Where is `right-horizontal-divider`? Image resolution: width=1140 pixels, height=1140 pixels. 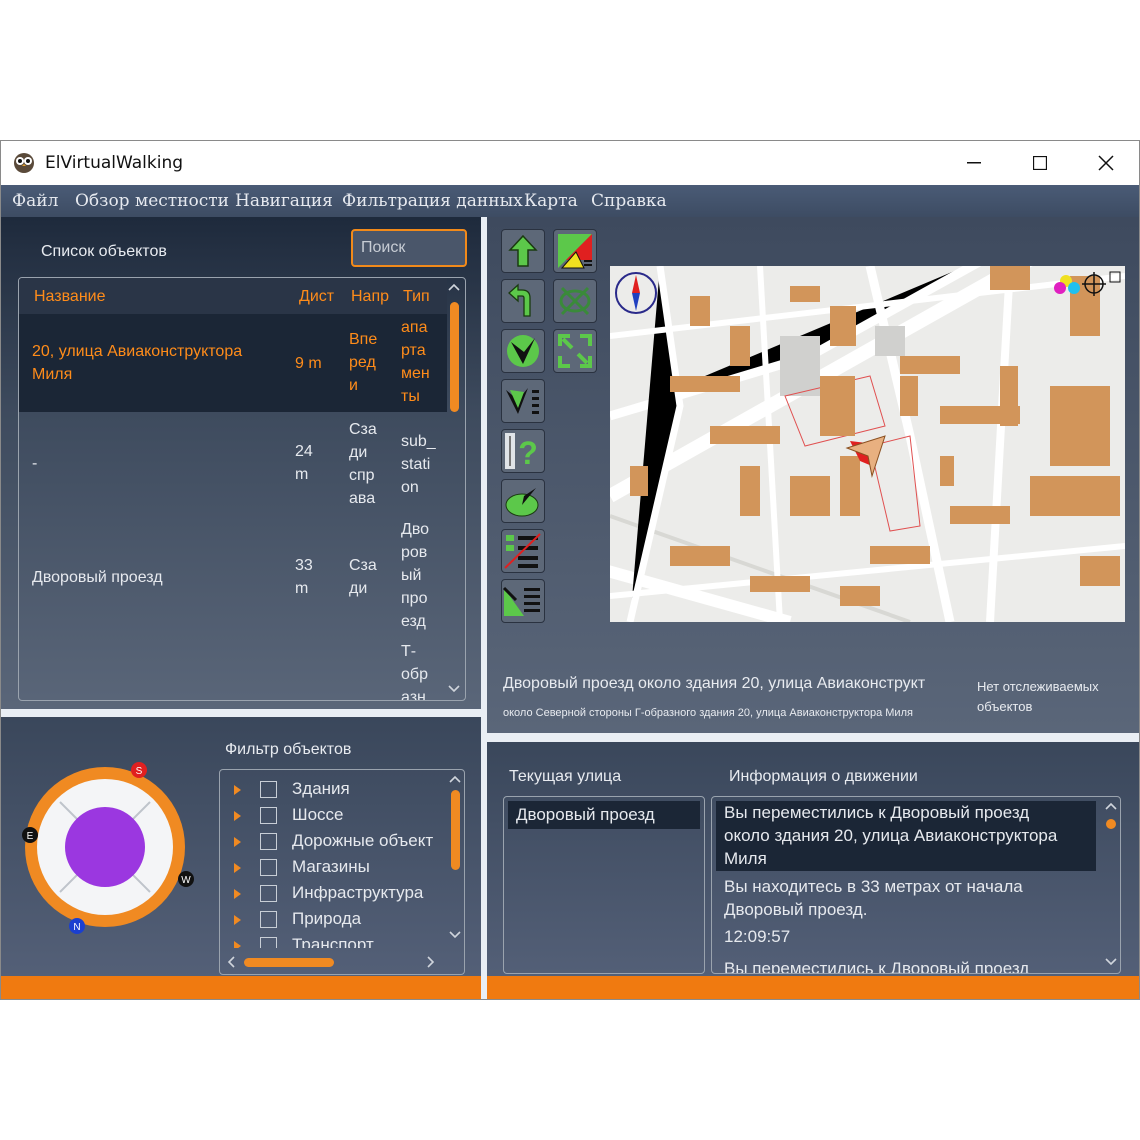
right-horizontal-divider is located at coordinates (813, 737).